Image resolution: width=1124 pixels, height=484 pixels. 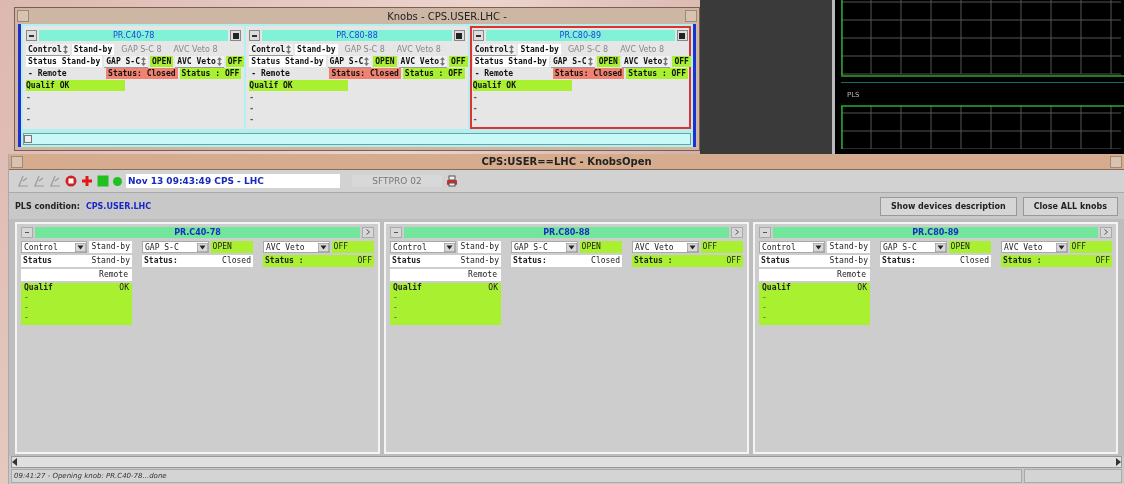 I want to click on qualif-label: Qualif, so click(x=407, y=288).